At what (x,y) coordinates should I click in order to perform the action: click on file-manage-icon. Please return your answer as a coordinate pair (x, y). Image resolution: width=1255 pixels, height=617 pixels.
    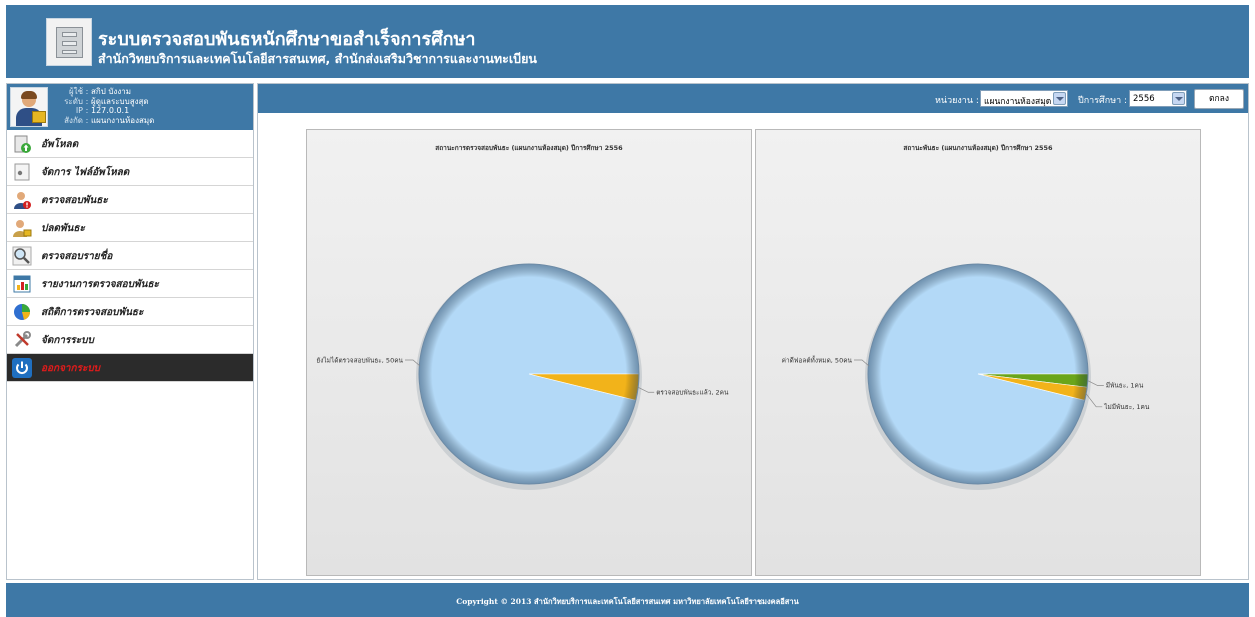
    Looking at the image, I should click on (22, 172).